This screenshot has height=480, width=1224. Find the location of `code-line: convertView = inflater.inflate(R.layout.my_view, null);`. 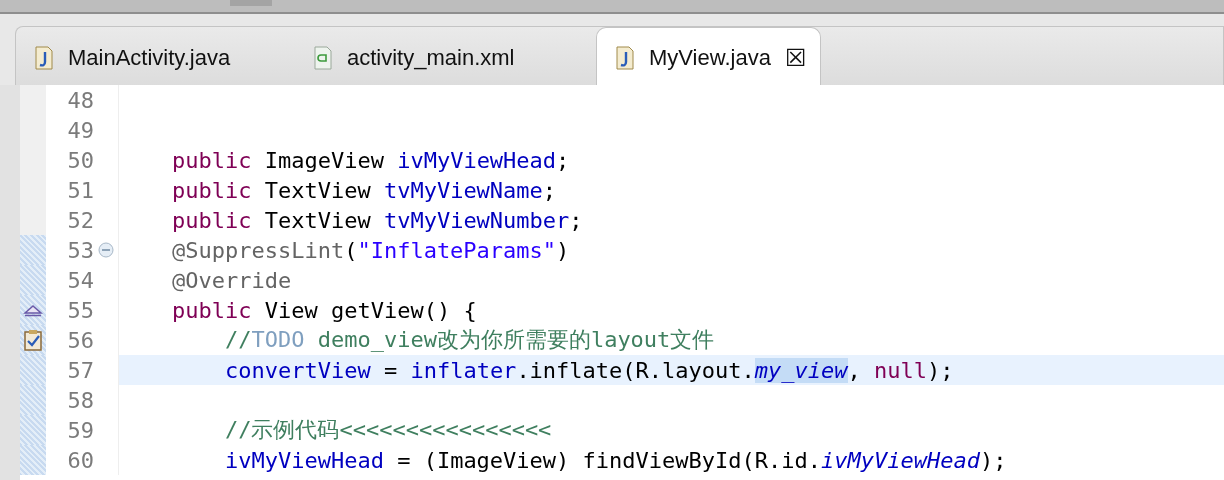

code-line: convertView = inflater.inflate(R.layout.my_view, null); is located at coordinates (589, 370).